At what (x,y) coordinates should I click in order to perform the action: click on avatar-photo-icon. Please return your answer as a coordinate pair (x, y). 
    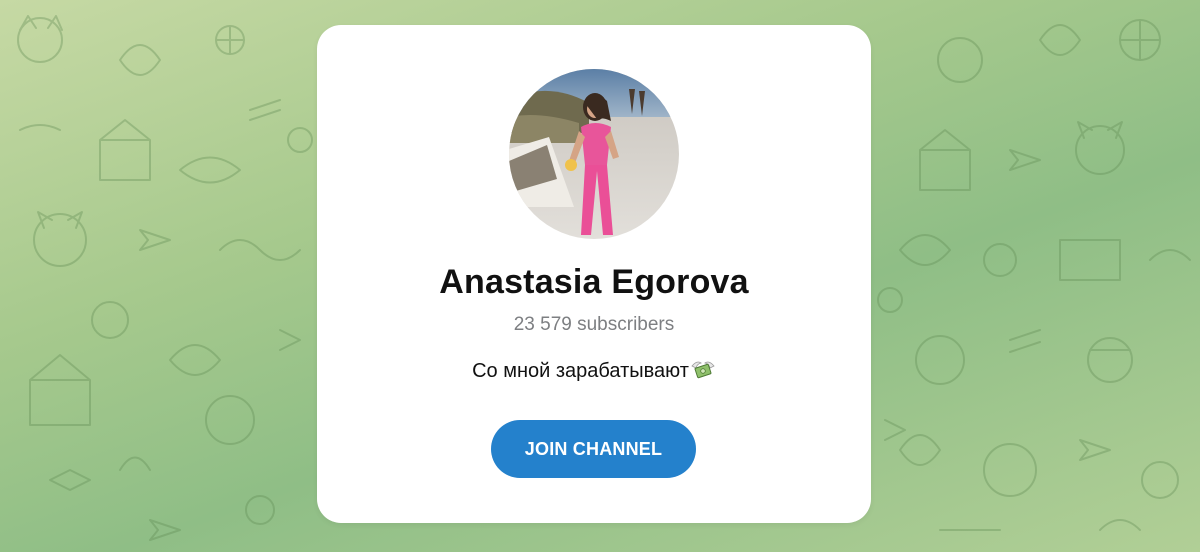
    Looking at the image, I should click on (594, 154).